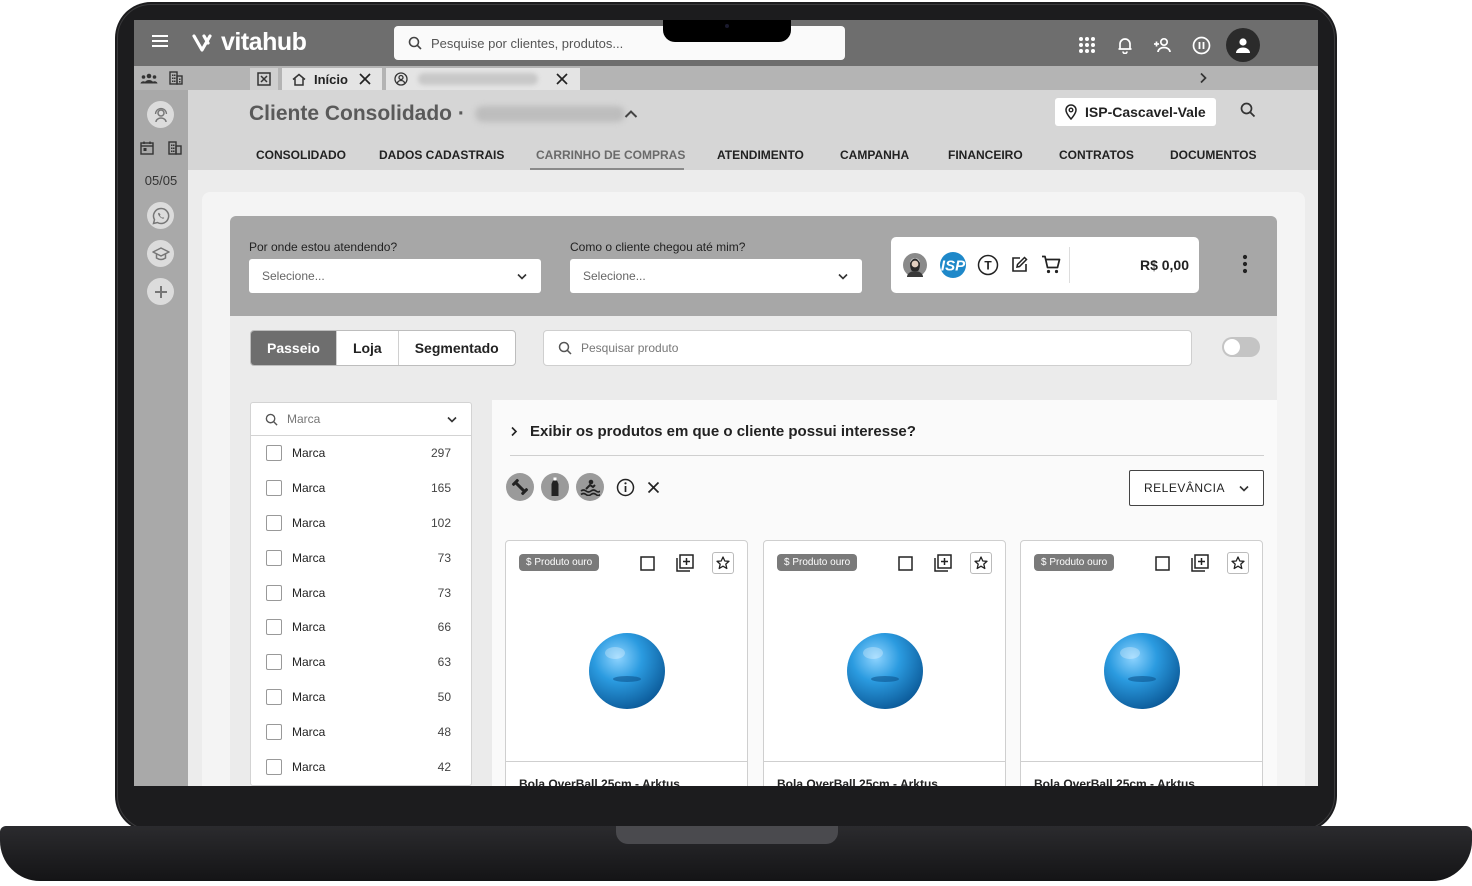  I want to click on agent-avatar, so click(160, 114).